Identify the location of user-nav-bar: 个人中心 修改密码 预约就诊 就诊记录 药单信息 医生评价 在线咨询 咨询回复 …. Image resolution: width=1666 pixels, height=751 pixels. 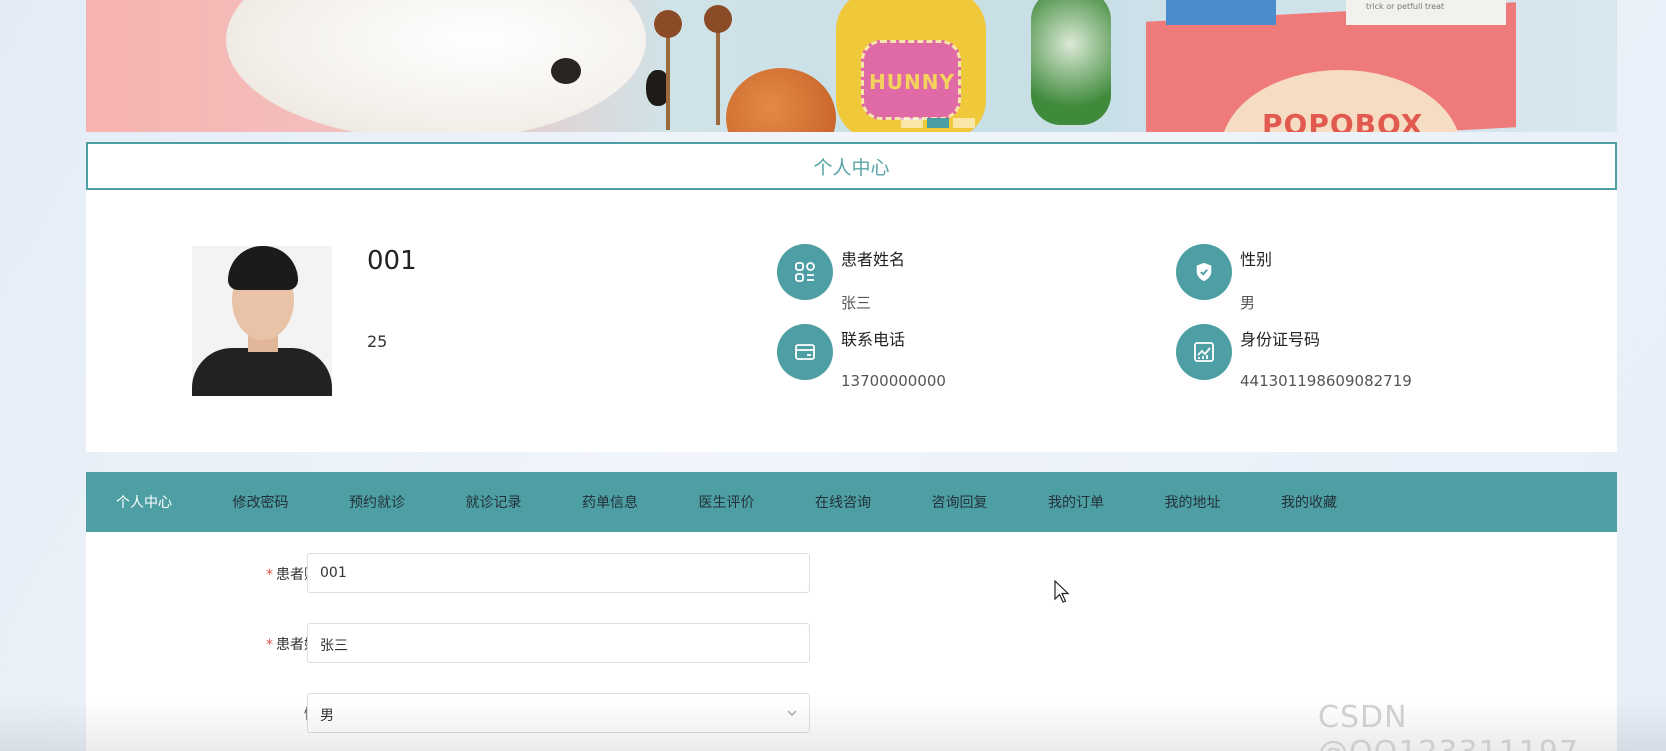
(851, 502).